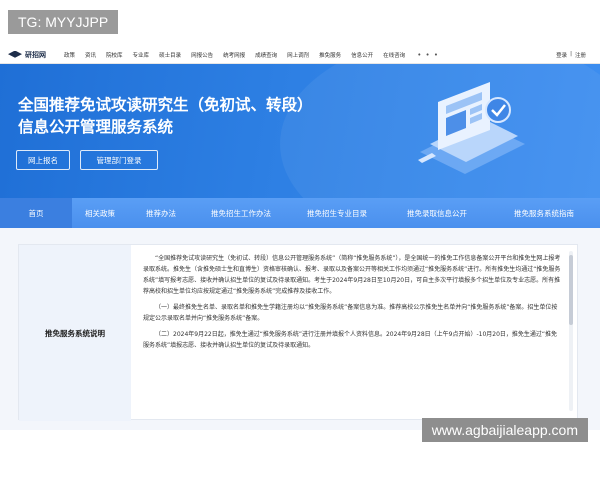  What do you see at coordinates (437, 213) in the screenshot?
I see `tab-admission-disclosure: 推免录取信息公开` at bounding box center [437, 213].